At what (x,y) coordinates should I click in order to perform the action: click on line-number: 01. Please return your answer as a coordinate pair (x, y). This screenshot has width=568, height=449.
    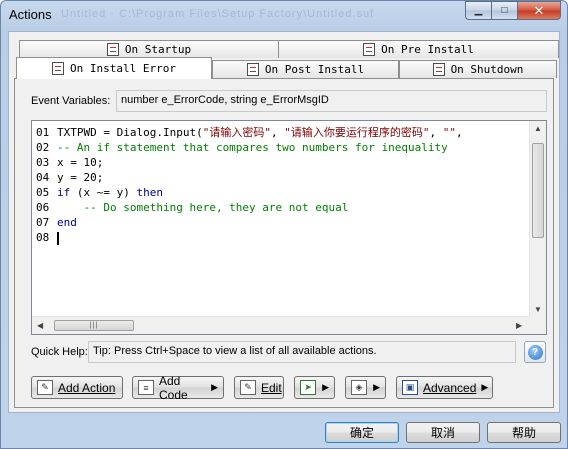
    Looking at the image, I should click on (43, 132).